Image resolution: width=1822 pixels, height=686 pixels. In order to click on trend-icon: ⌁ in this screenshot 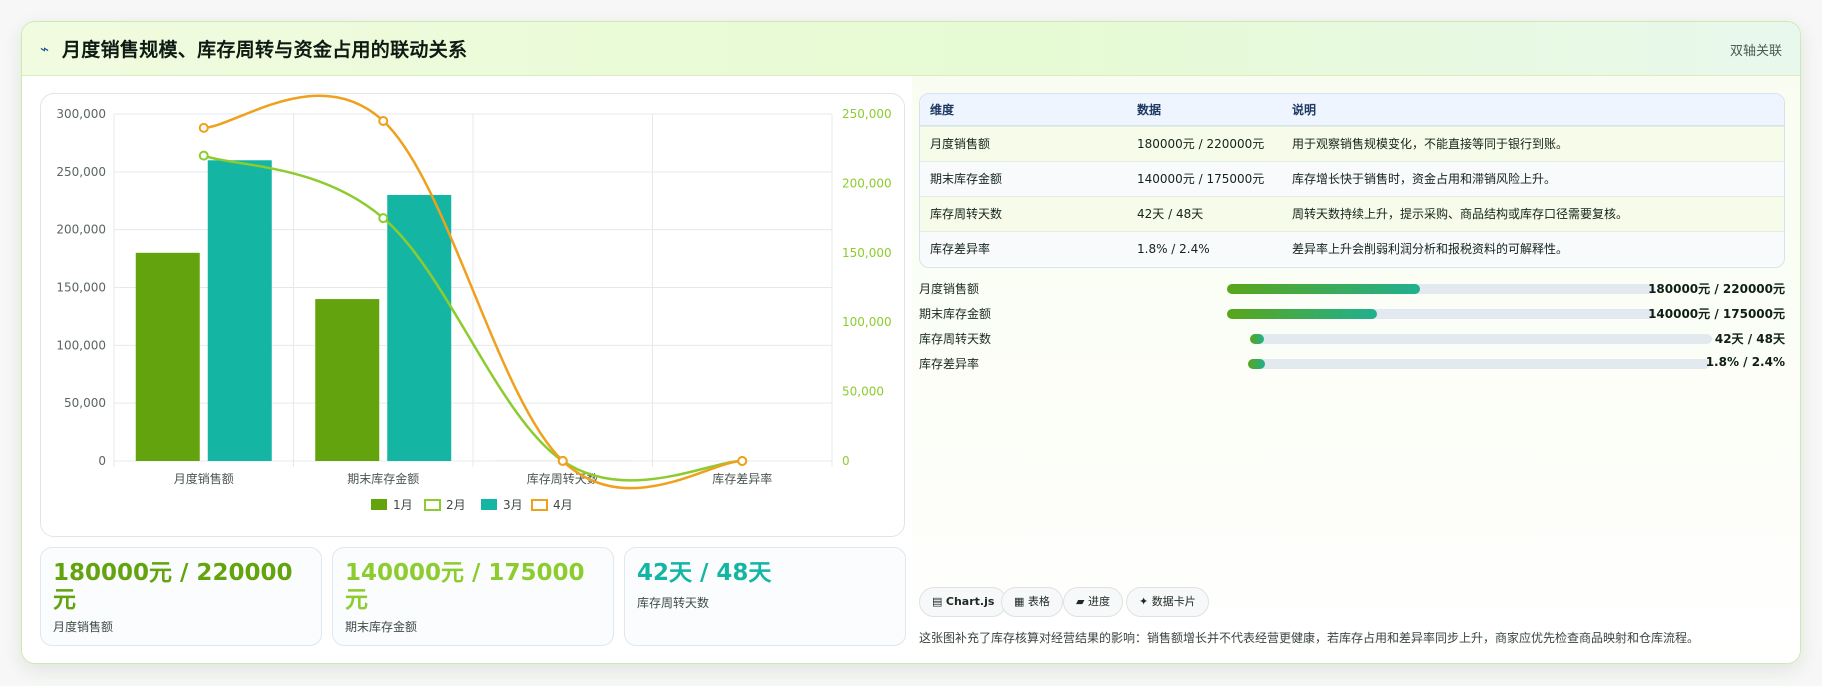, I will do `click(45, 49)`.